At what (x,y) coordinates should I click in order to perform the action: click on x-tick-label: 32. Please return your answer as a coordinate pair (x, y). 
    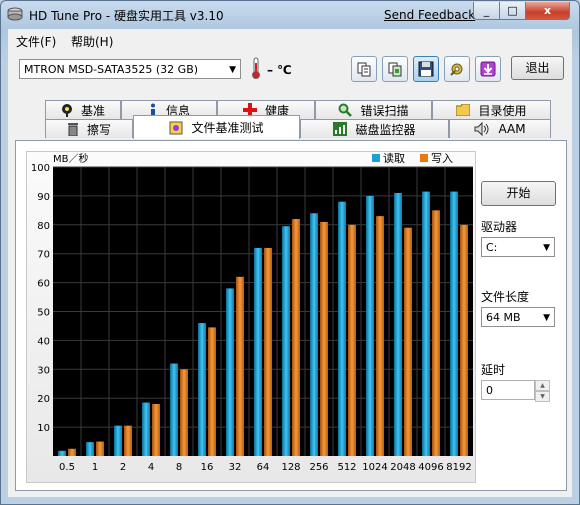
    Looking at the image, I should click on (235, 467).